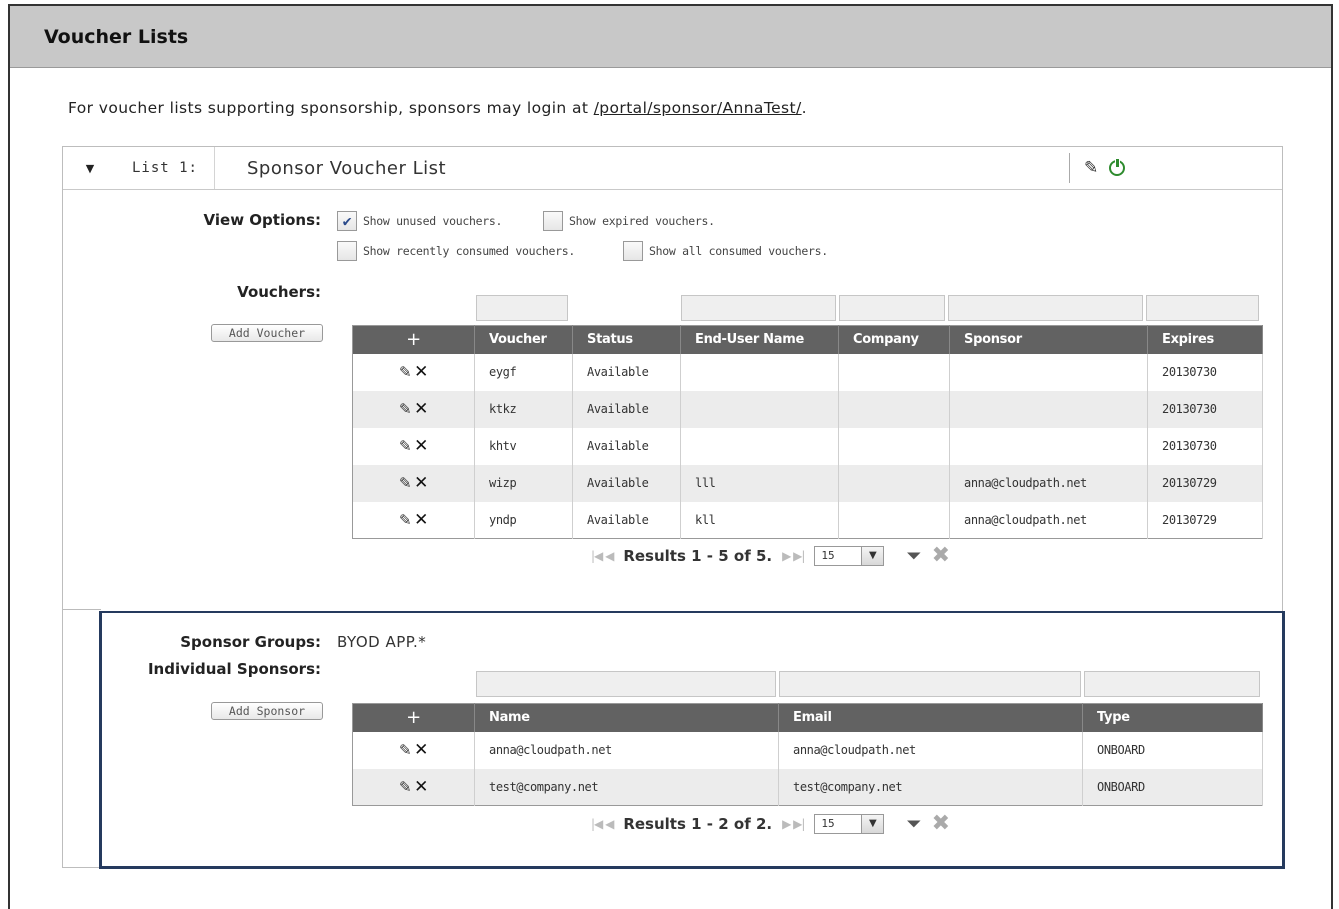 This screenshot has width=1339, height=909. I want to click on list-header: ▼ List 1: Sponsor Voucher List ✎, so click(672, 168).